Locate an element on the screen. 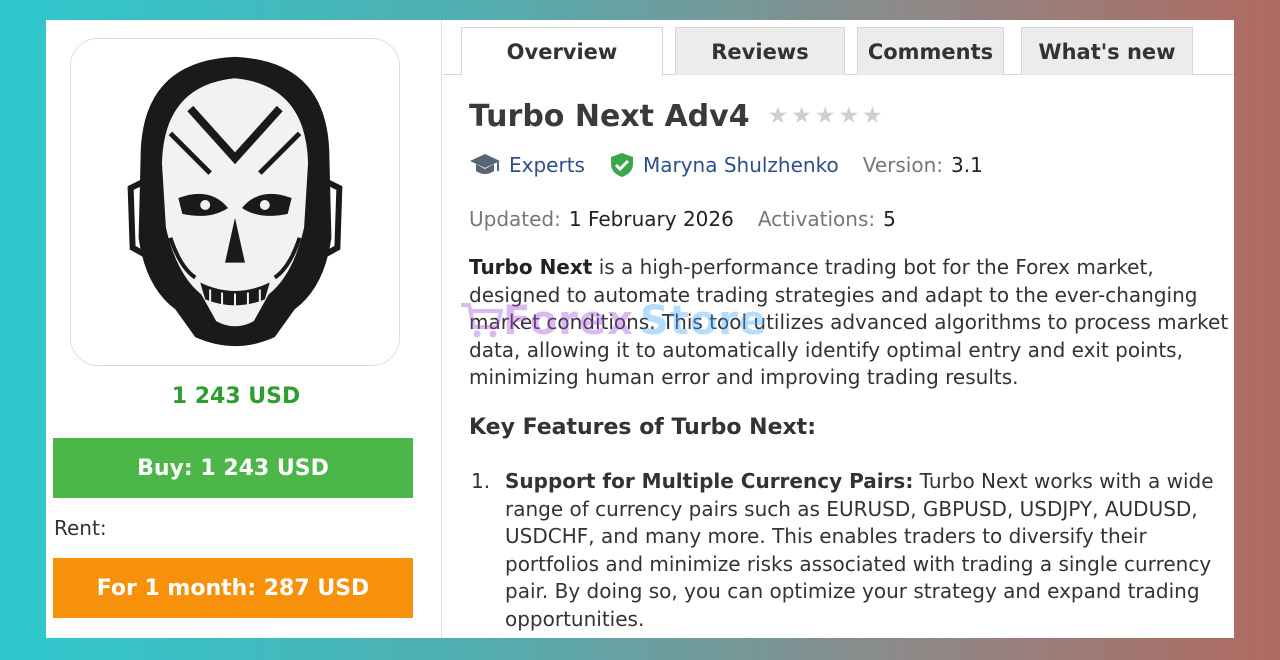  tab-bar: Overview Reviews Comments What's new is located at coordinates (838, 48).